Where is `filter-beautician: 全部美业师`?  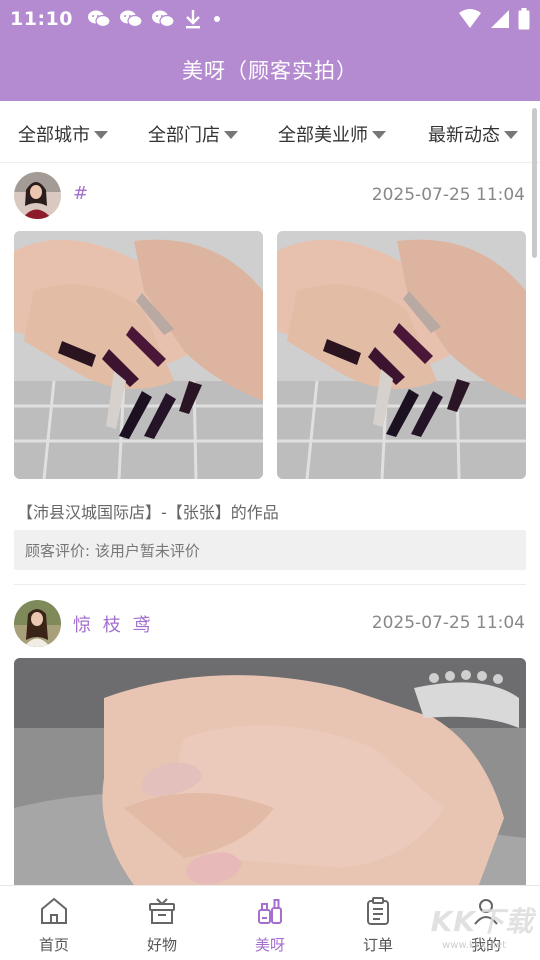
filter-beautician: 全部美业师 is located at coordinates (332, 134).